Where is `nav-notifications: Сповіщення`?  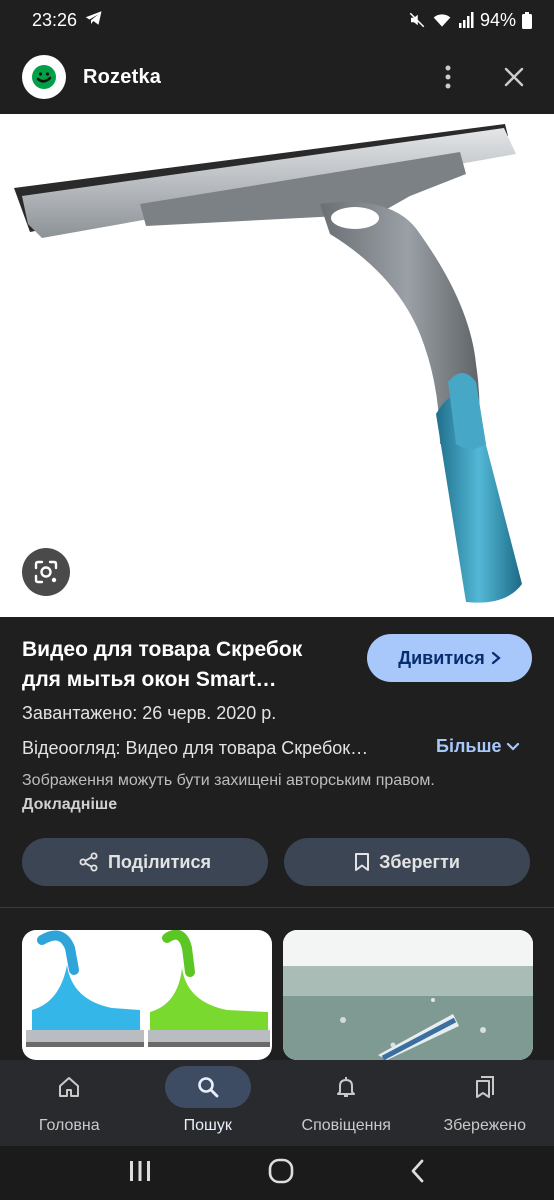
nav-notifications: Сповіщення is located at coordinates (346, 1103).